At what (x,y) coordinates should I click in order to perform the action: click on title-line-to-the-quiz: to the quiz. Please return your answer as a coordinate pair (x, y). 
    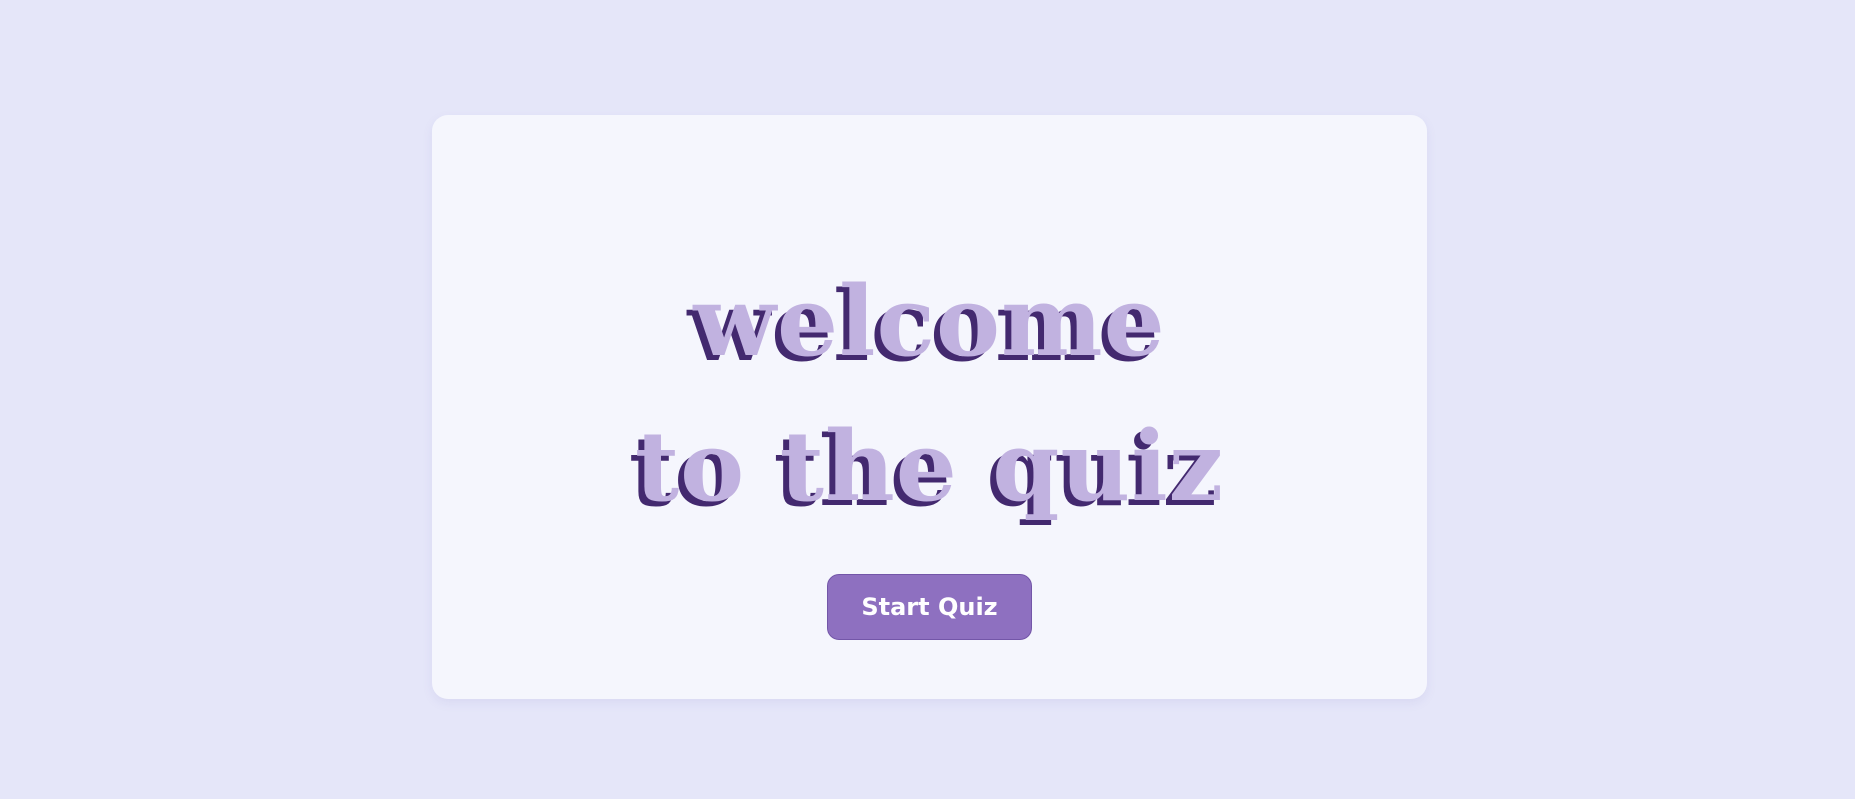
    Looking at the image, I should click on (929, 466).